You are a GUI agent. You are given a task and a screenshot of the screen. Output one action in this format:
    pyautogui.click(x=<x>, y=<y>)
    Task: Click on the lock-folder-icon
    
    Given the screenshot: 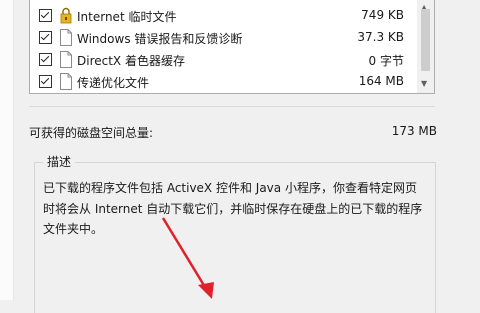 What is the action you would take?
    pyautogui.click(x=66, y=15)
    